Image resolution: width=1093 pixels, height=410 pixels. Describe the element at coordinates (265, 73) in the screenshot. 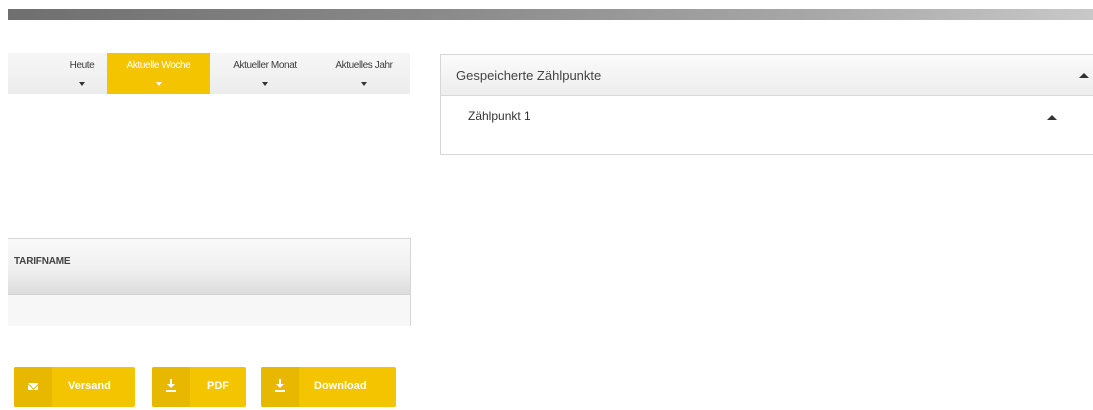

I see `tab-aktueller-monat: Aktueller Monat` at that location.